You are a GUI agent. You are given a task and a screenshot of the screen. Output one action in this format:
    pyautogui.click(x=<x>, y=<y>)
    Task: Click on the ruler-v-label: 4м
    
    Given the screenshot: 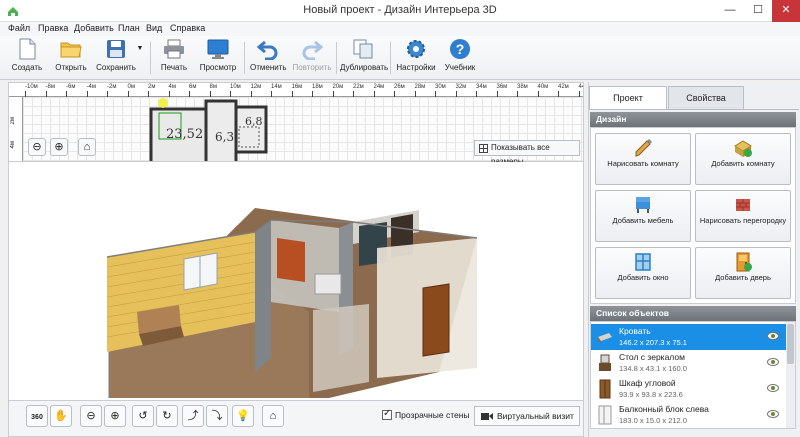 What is the action you would take?
    pyautogui.click(x=13, y=145)
    